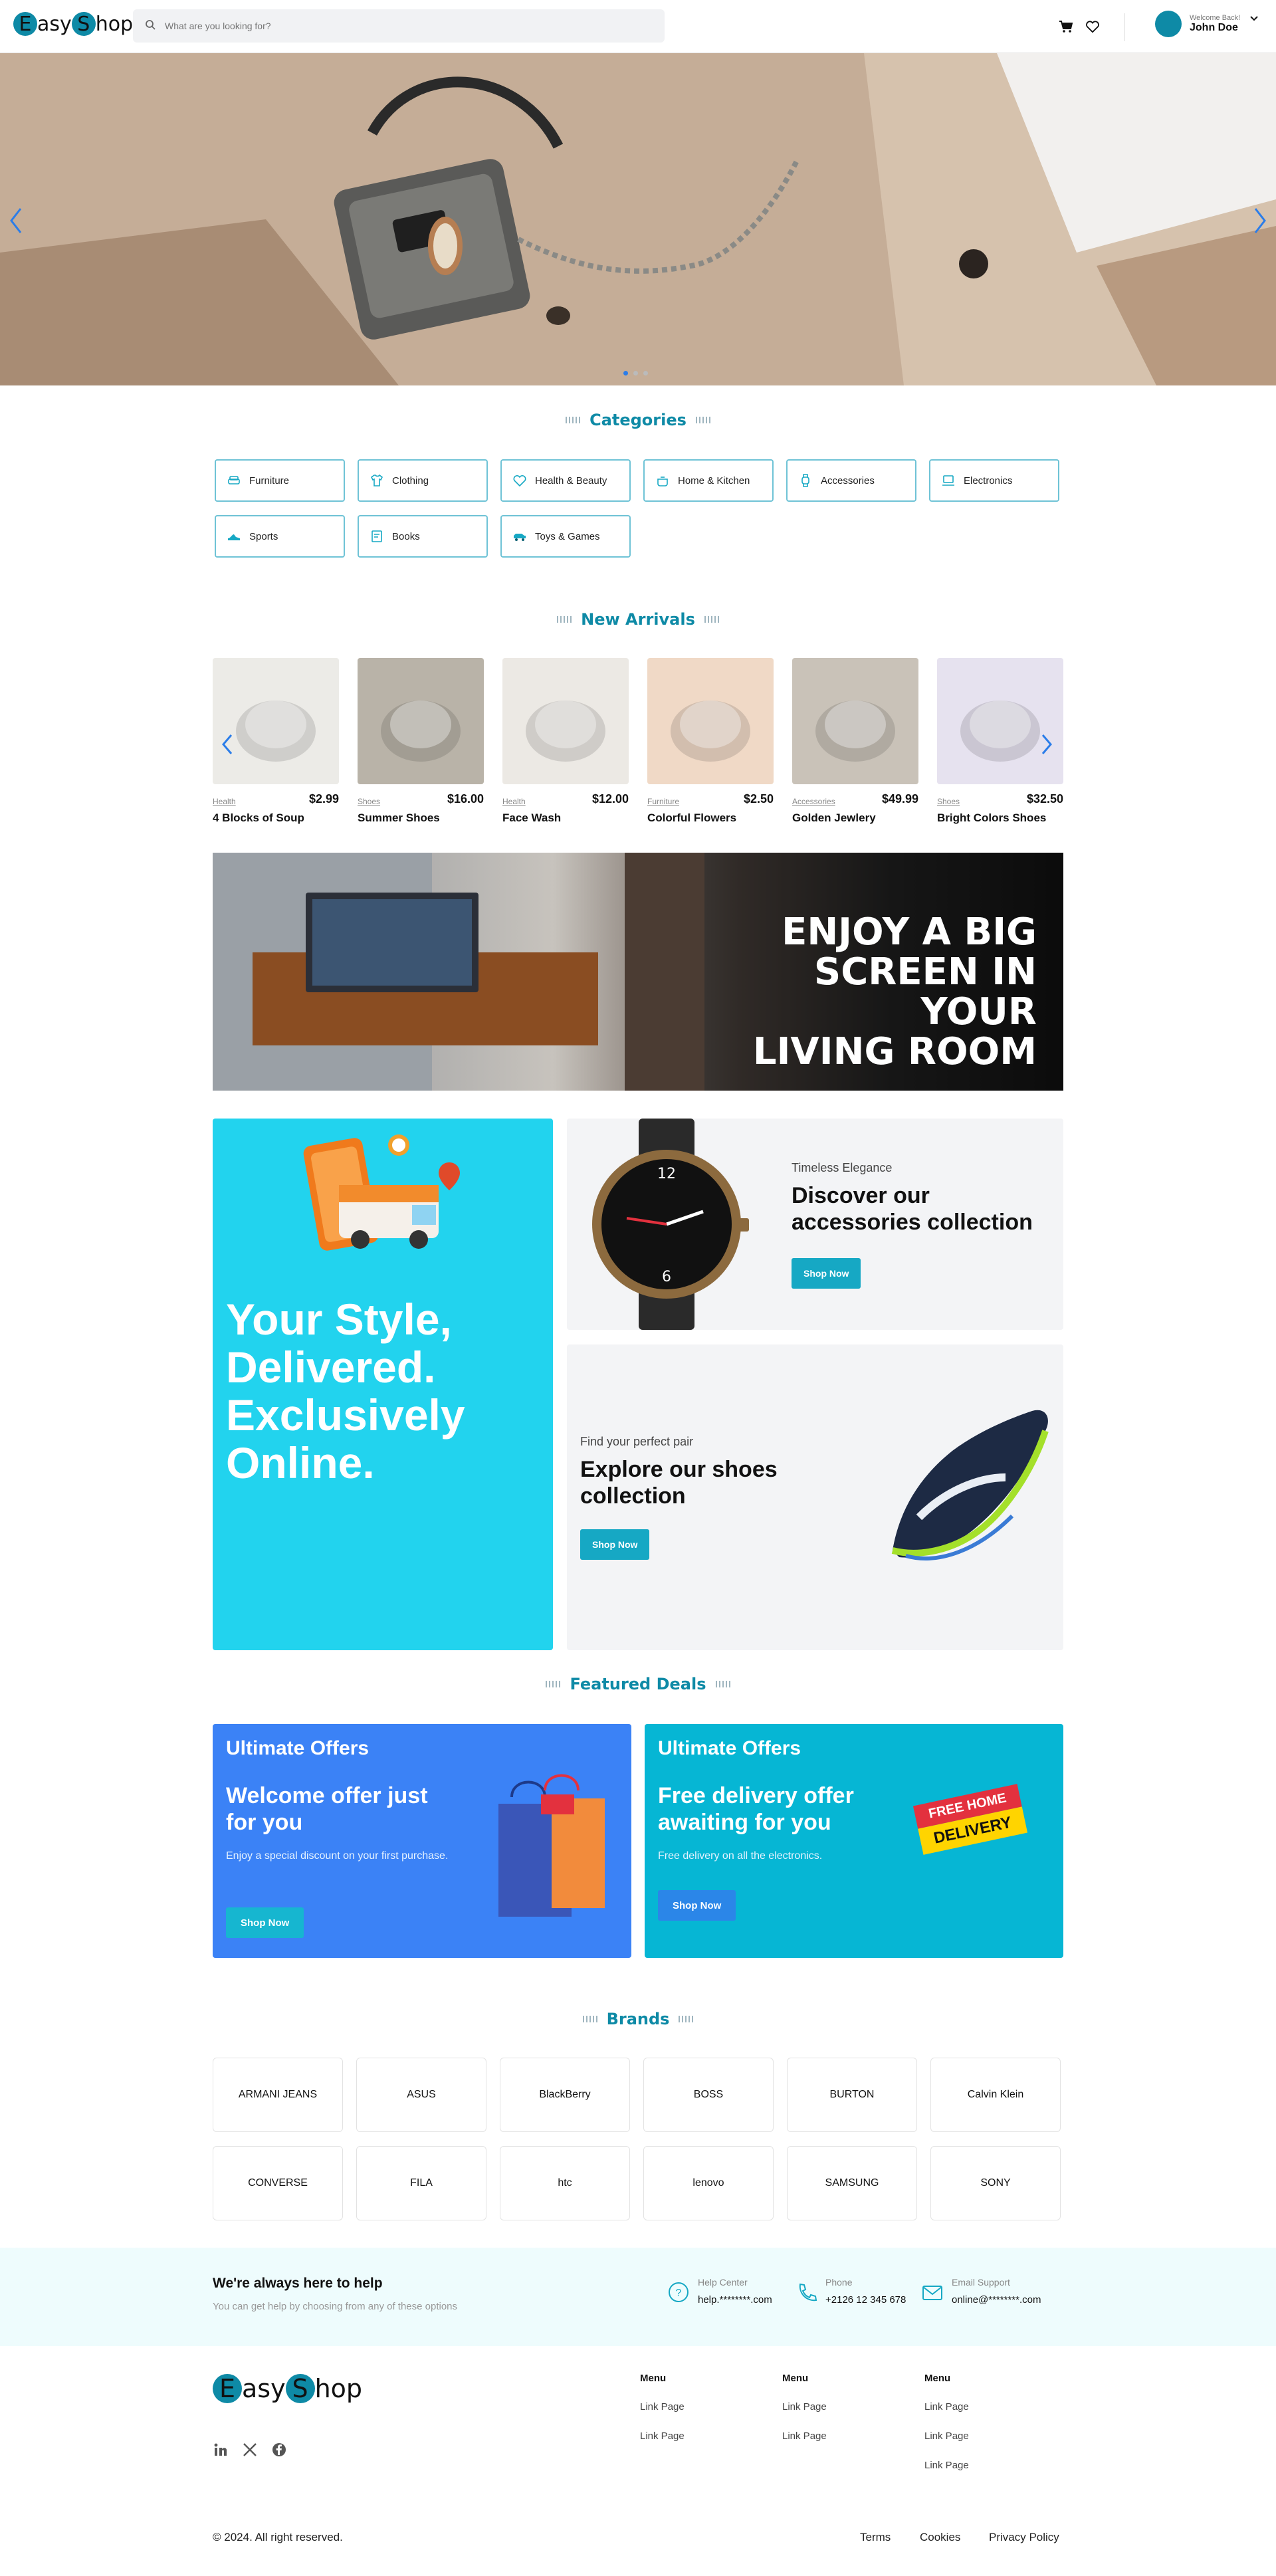  What do you see at coordinates (638, 219) in the screenshot?
I see `hero-image` at bounding box center [638, 219].